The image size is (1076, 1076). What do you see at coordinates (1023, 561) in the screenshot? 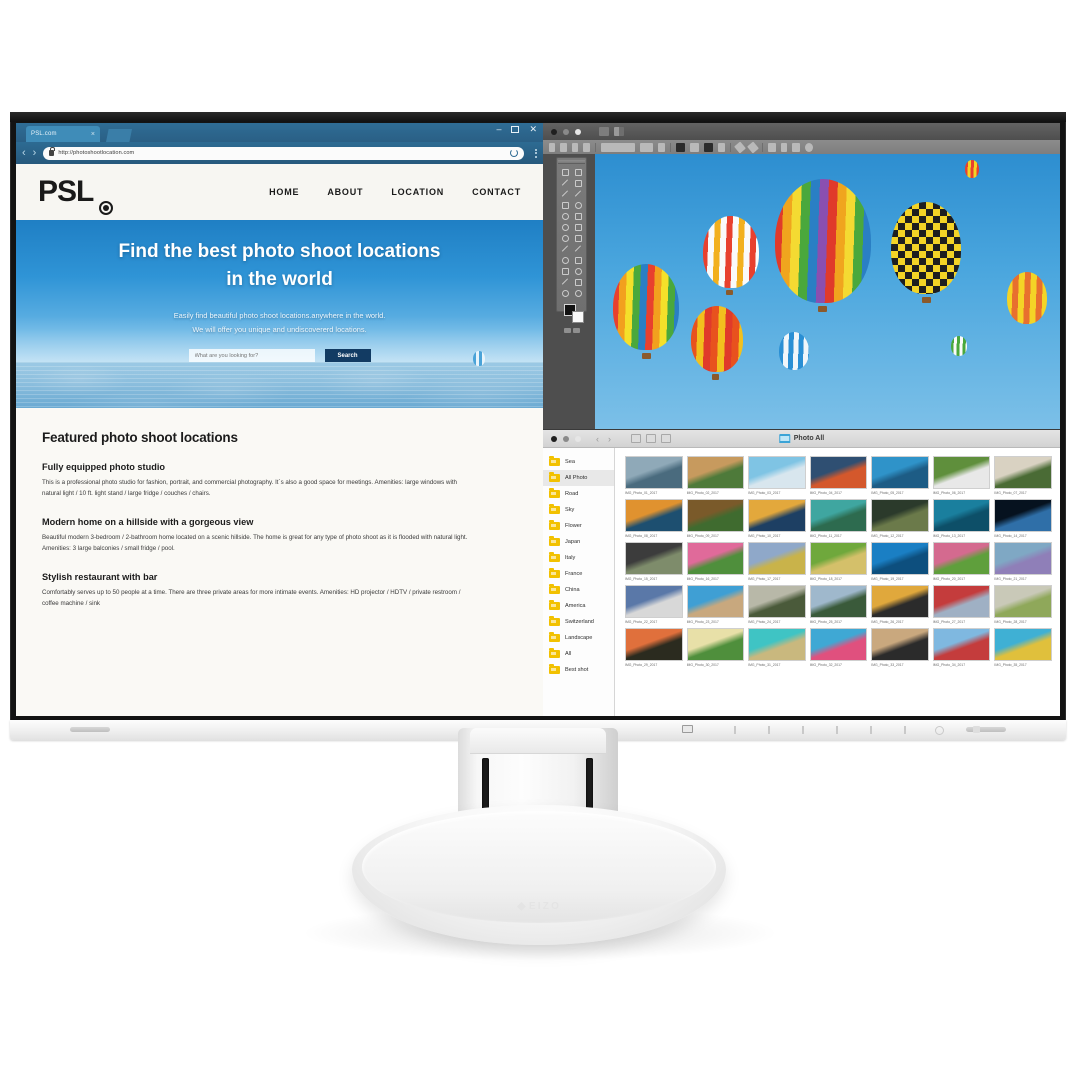
I see `photo-thumbnail: IMG_Photo_21_2017` at bounding box center [1023, 561].